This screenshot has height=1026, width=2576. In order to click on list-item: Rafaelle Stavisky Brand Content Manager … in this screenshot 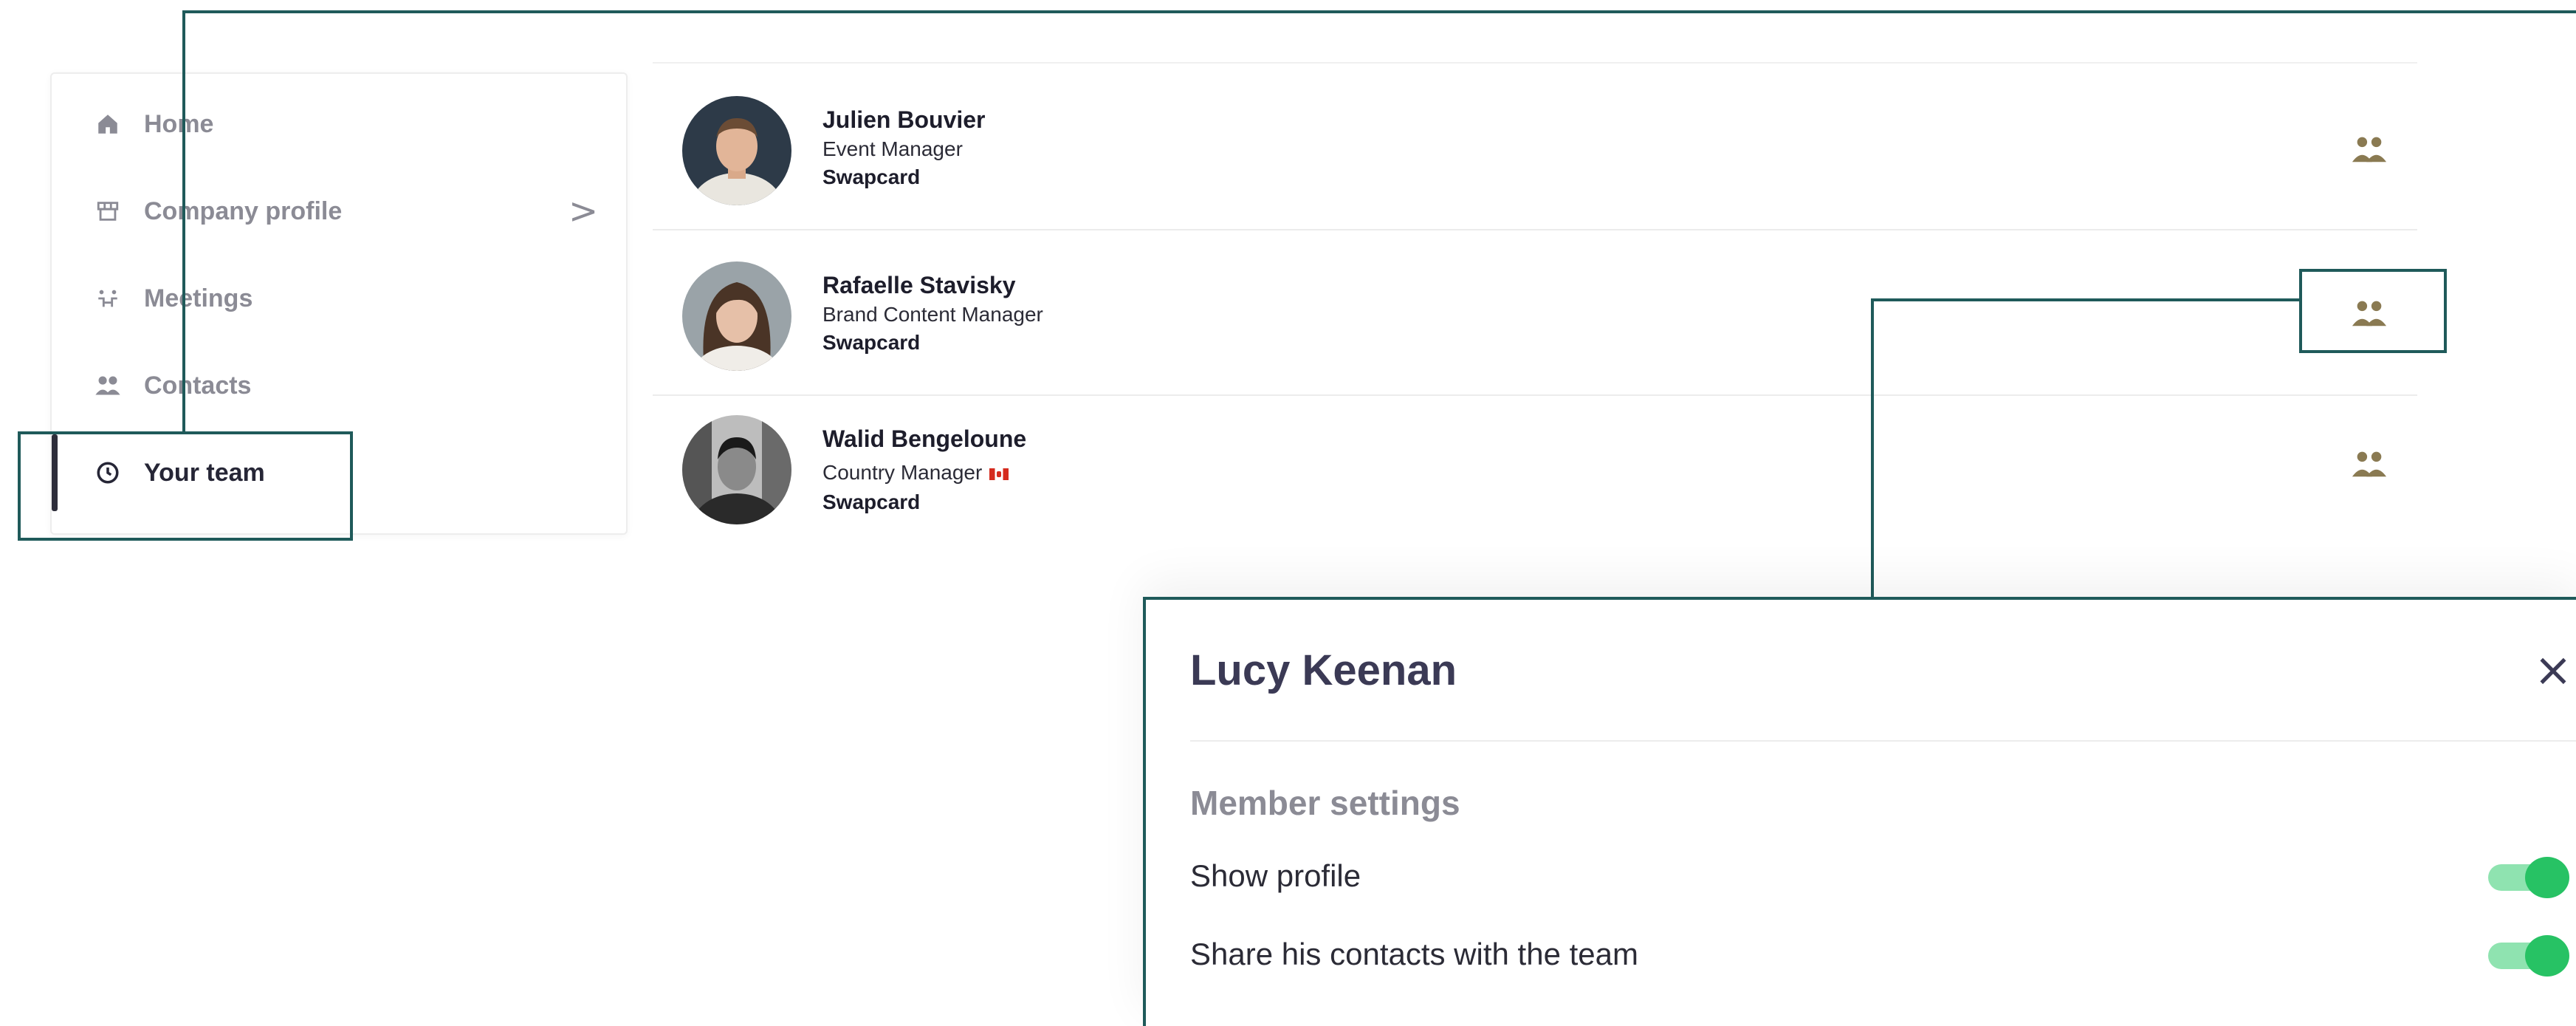, I will do `click(1535, 312)`.